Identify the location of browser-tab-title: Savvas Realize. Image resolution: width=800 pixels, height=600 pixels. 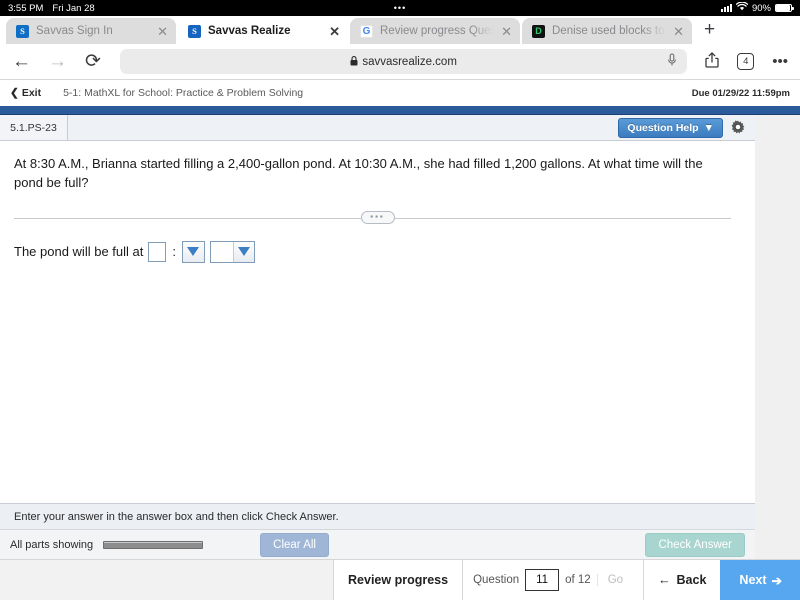
(249, 31).